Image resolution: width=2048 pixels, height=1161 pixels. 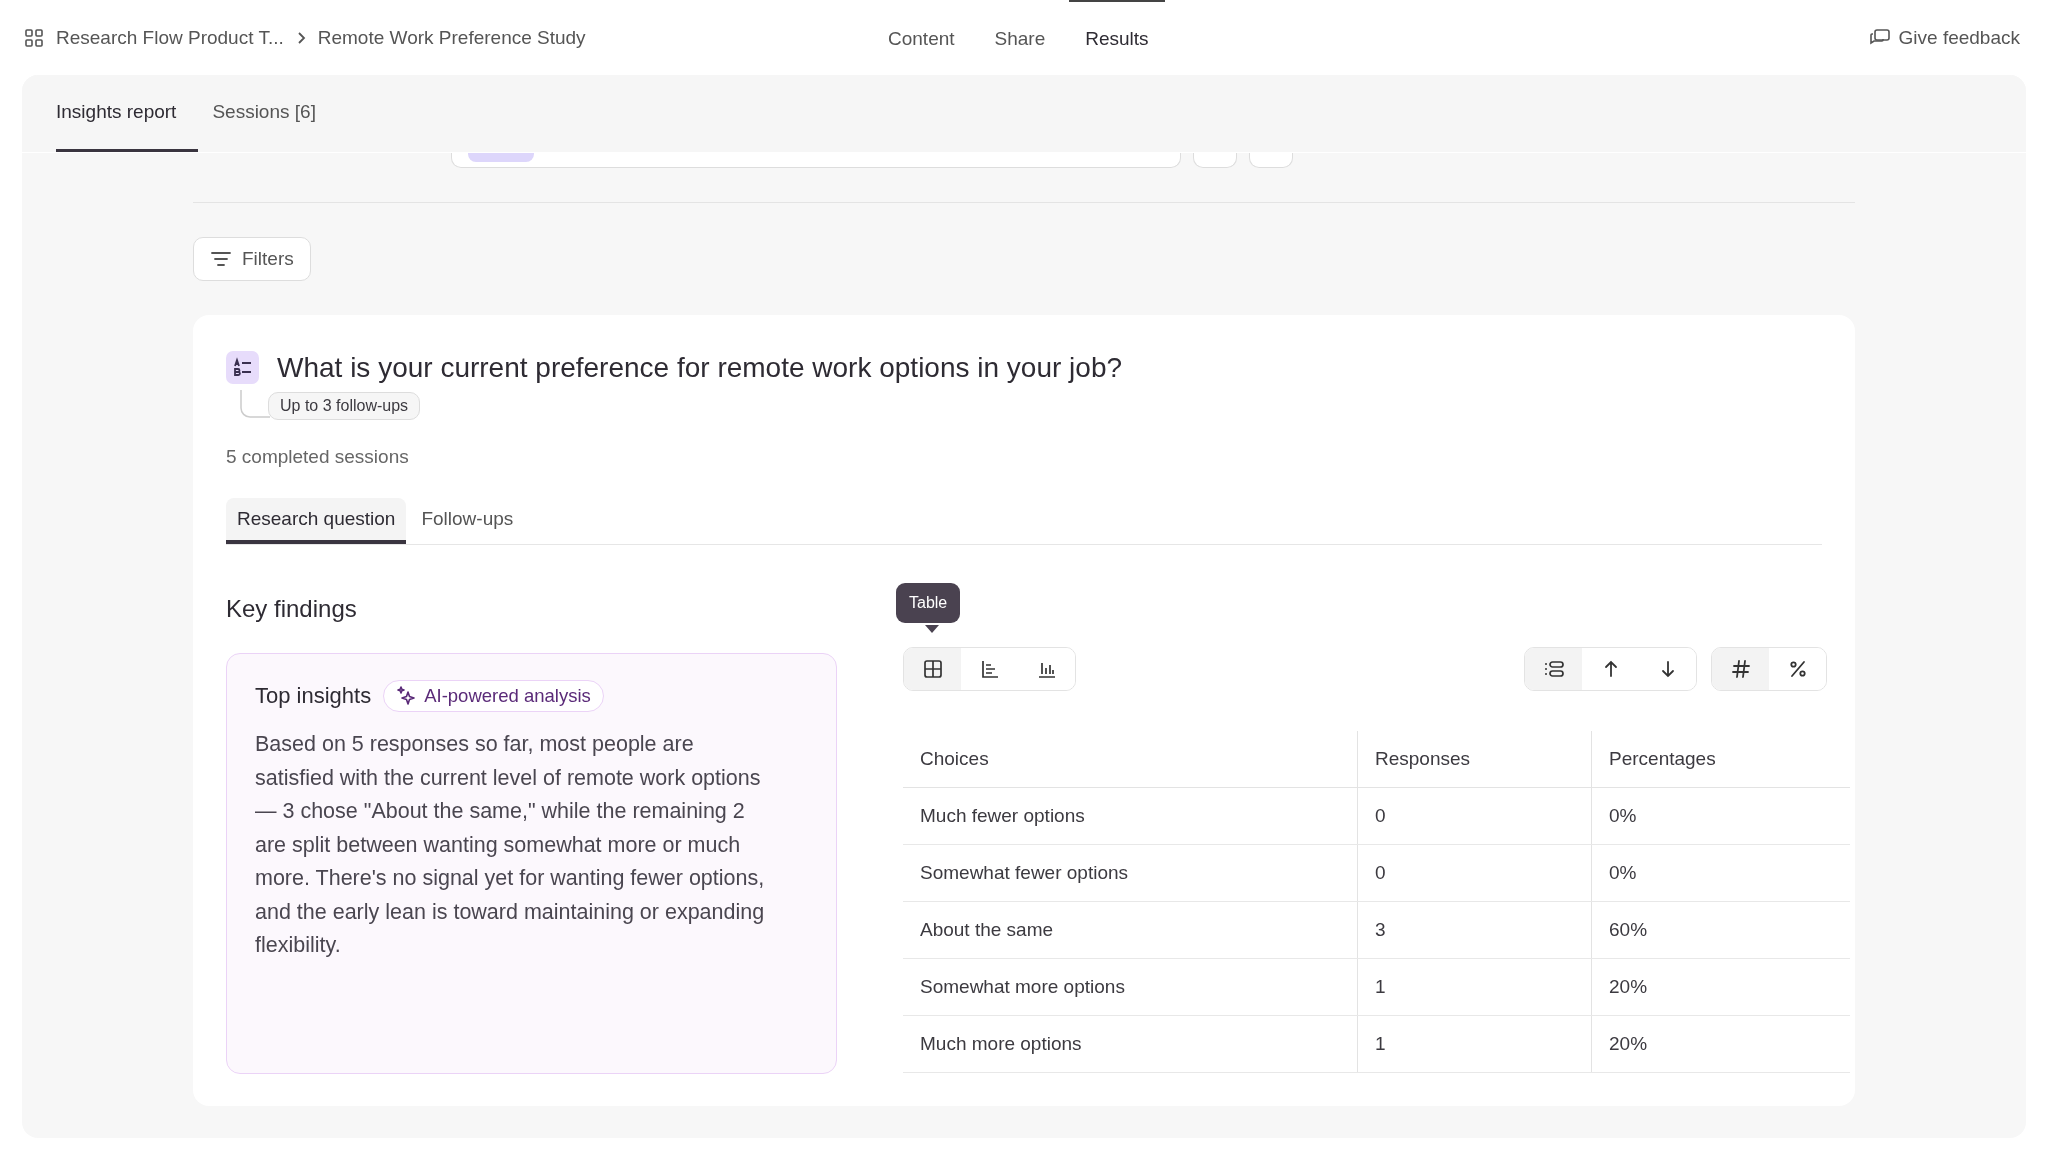 What do you see at coordinates (1797, 669) in the screenshot?
I see `percent-icon` at bounding box center [1797, 669].